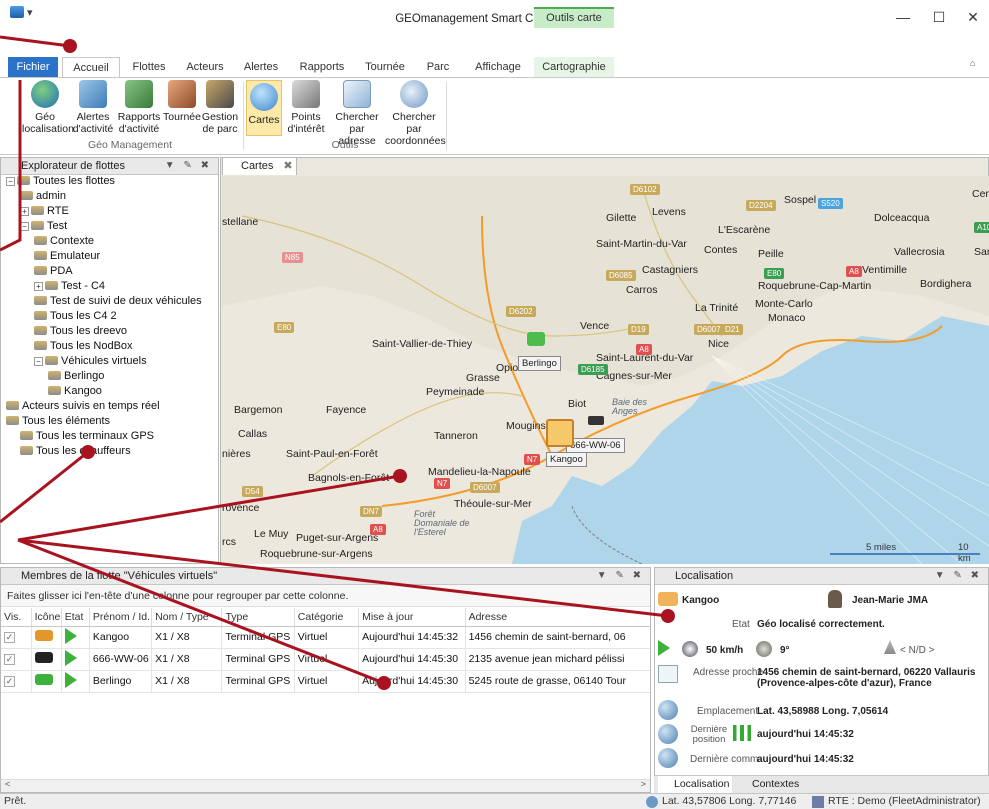 Image resolution: width=989 pixels, height=809 pixels. Describe the element at coordinates (187, 617) in the screenshot. I see `column-header: Nom / Type` at that location.